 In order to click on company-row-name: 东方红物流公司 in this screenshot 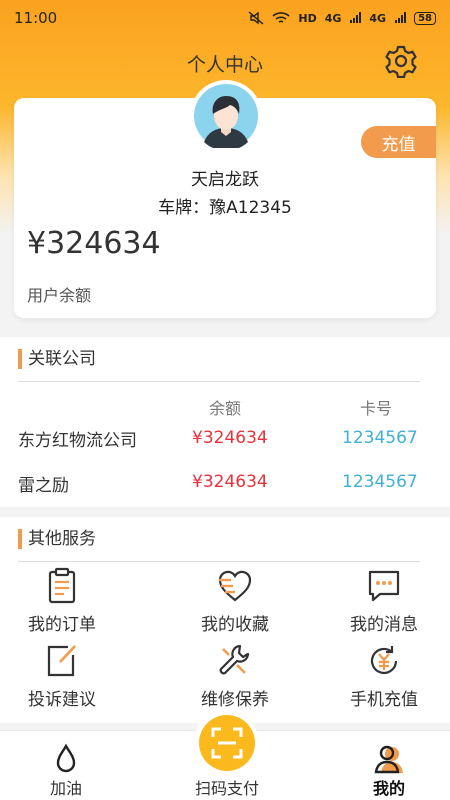, I will do `click(77, 438)`.